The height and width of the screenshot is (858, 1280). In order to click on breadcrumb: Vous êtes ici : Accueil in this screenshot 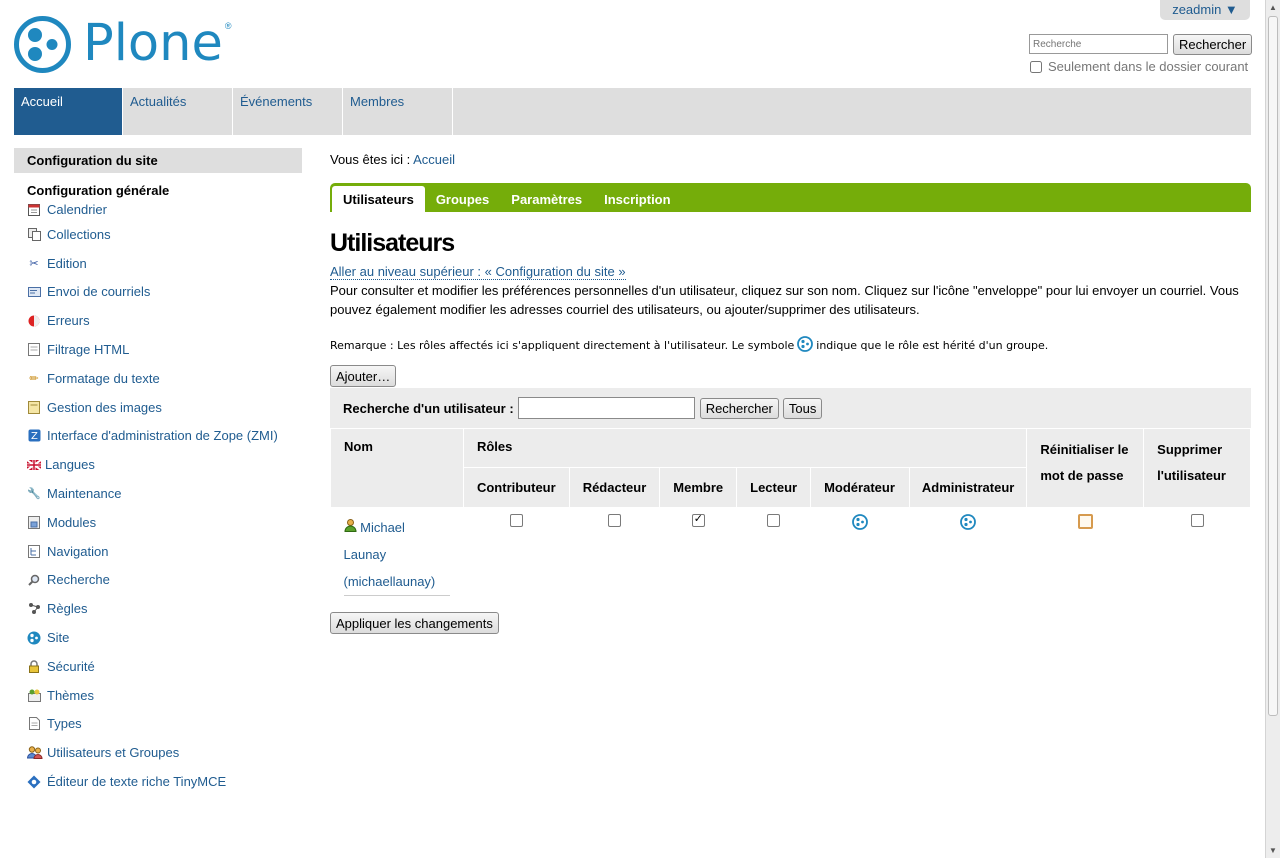, I will do `click(790, 159)`.